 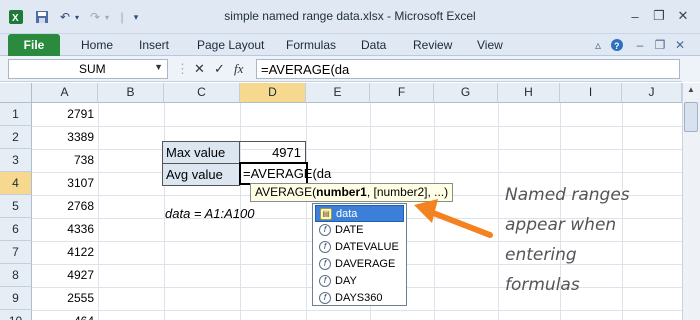 What do you see at coordinates (154, 45) in the screenshot?
I see `tab-insert: Insert` at bounding box center [154, 45].